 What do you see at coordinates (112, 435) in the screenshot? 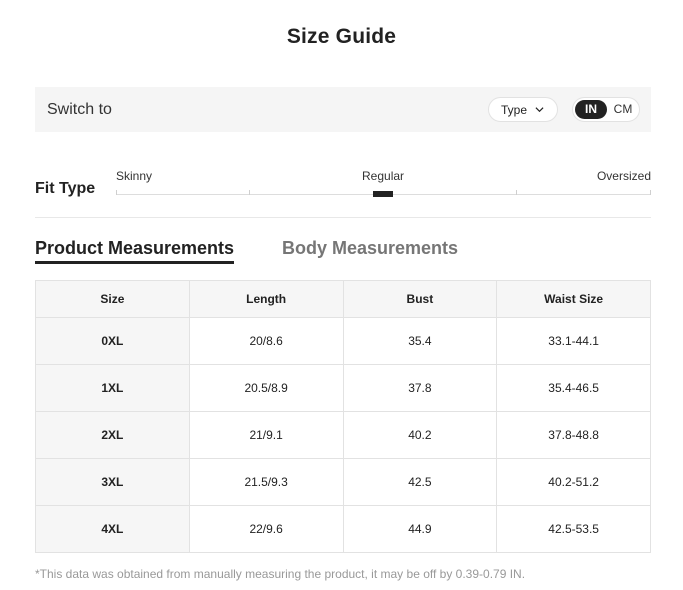
I see `size-cell: 2XL` at bounding box center [112, 435].